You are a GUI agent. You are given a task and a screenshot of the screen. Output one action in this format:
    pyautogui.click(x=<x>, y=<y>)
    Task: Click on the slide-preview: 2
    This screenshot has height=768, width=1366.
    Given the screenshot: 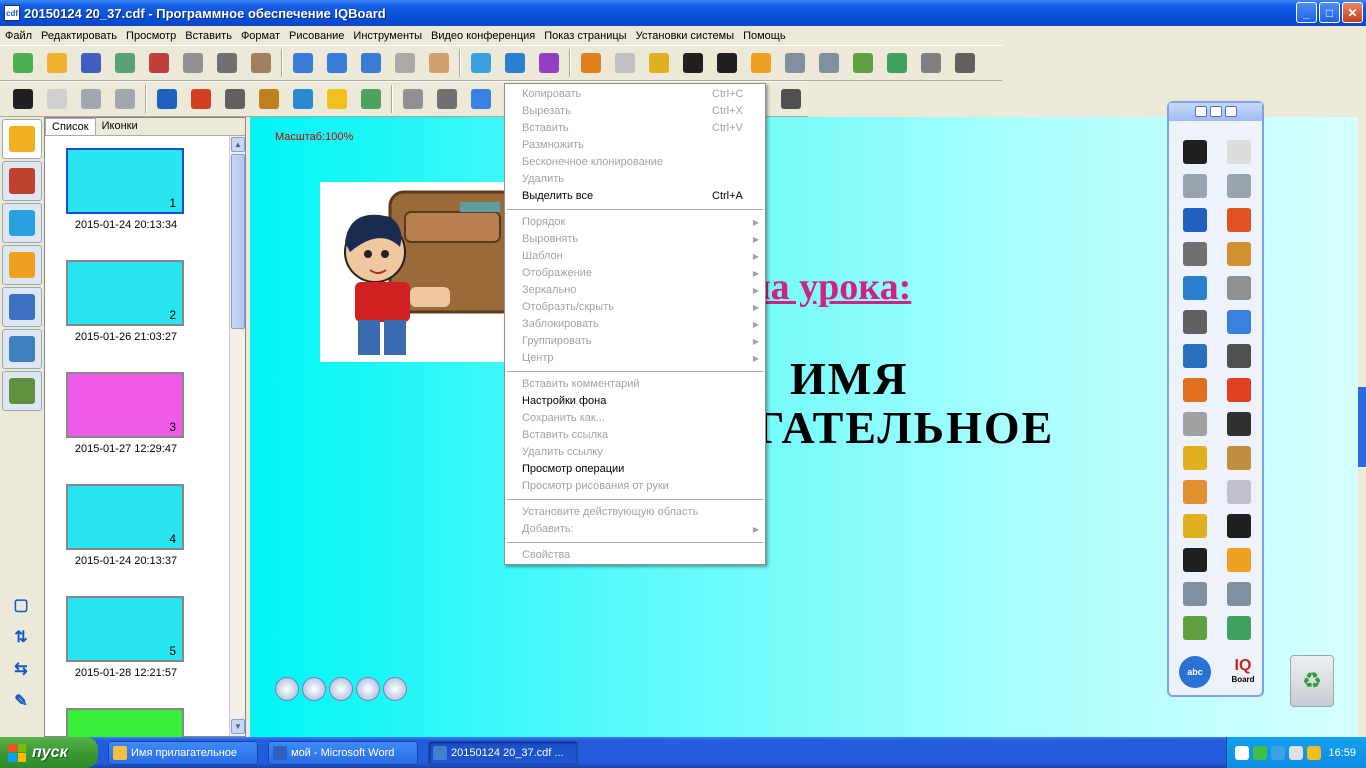 What is the action you would take?
    pyautogui.click(x=125, y=293)
    